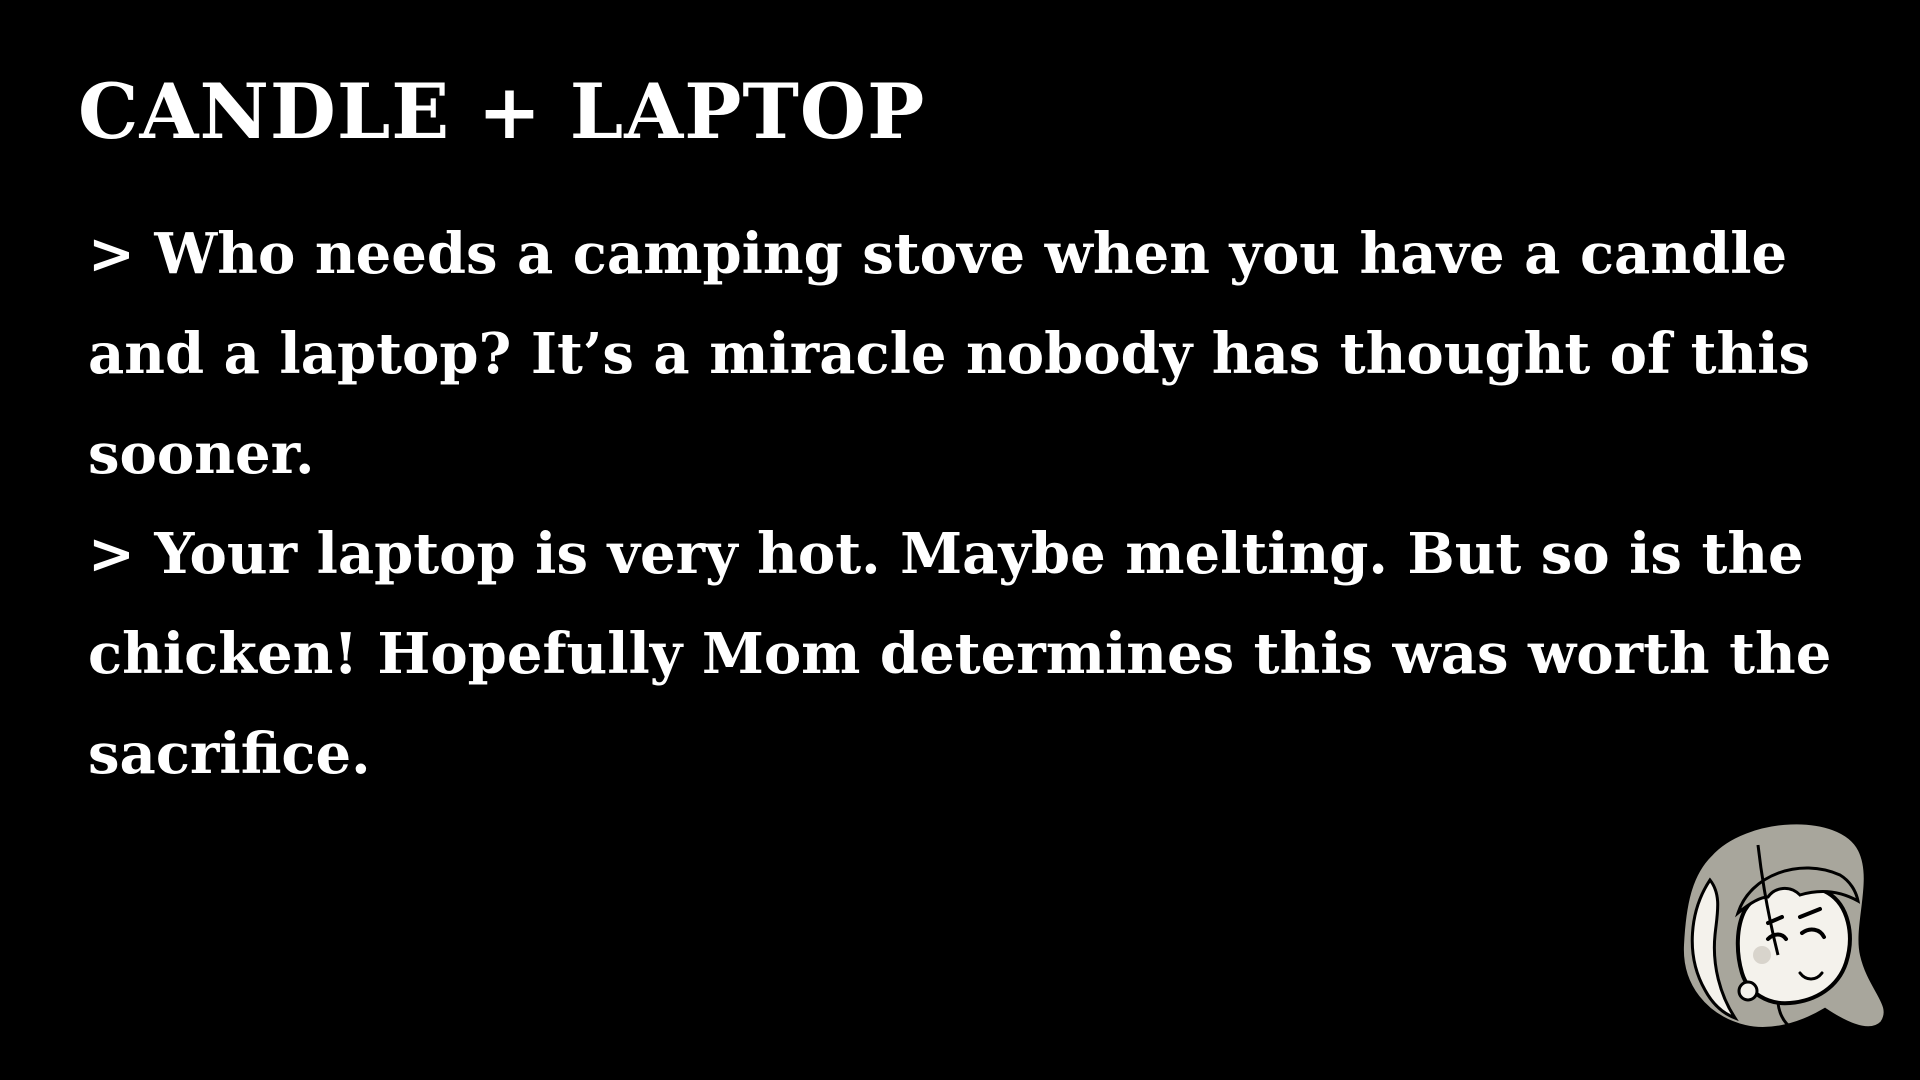 This screenshot has height=1080, width=1920. I want to click on character-face-icon, so click(1783, 927).